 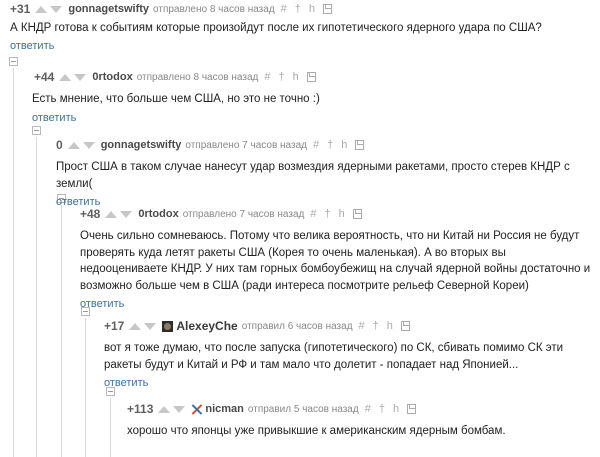 I want to click on comment-timestamp: отправил 5 часов назад, so click(x=303, y=409).